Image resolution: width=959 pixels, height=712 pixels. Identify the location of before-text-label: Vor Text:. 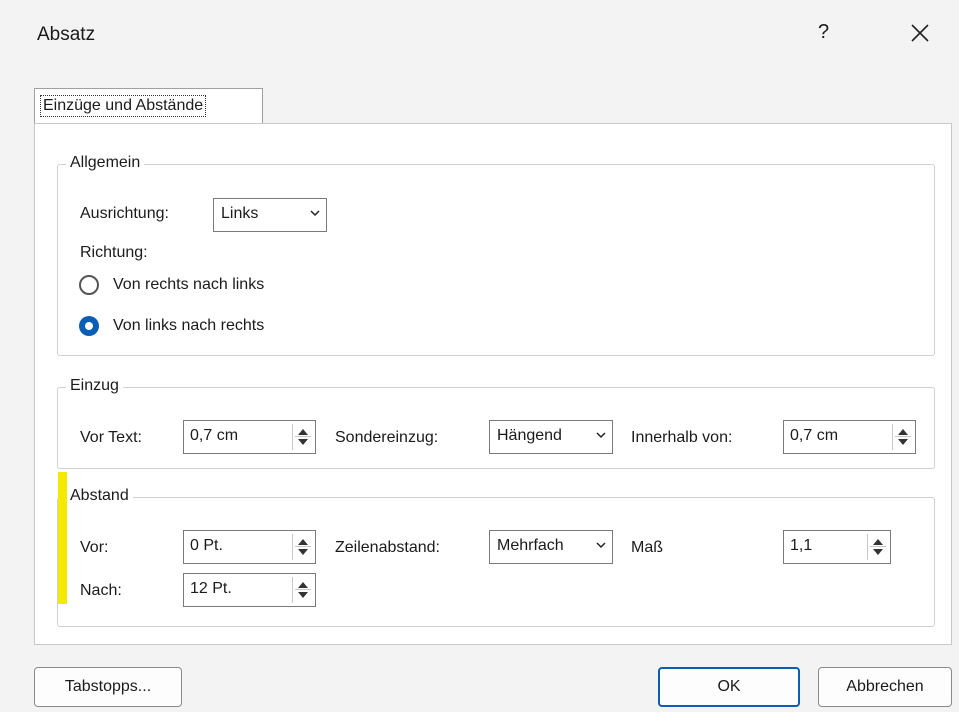
(111, 437).